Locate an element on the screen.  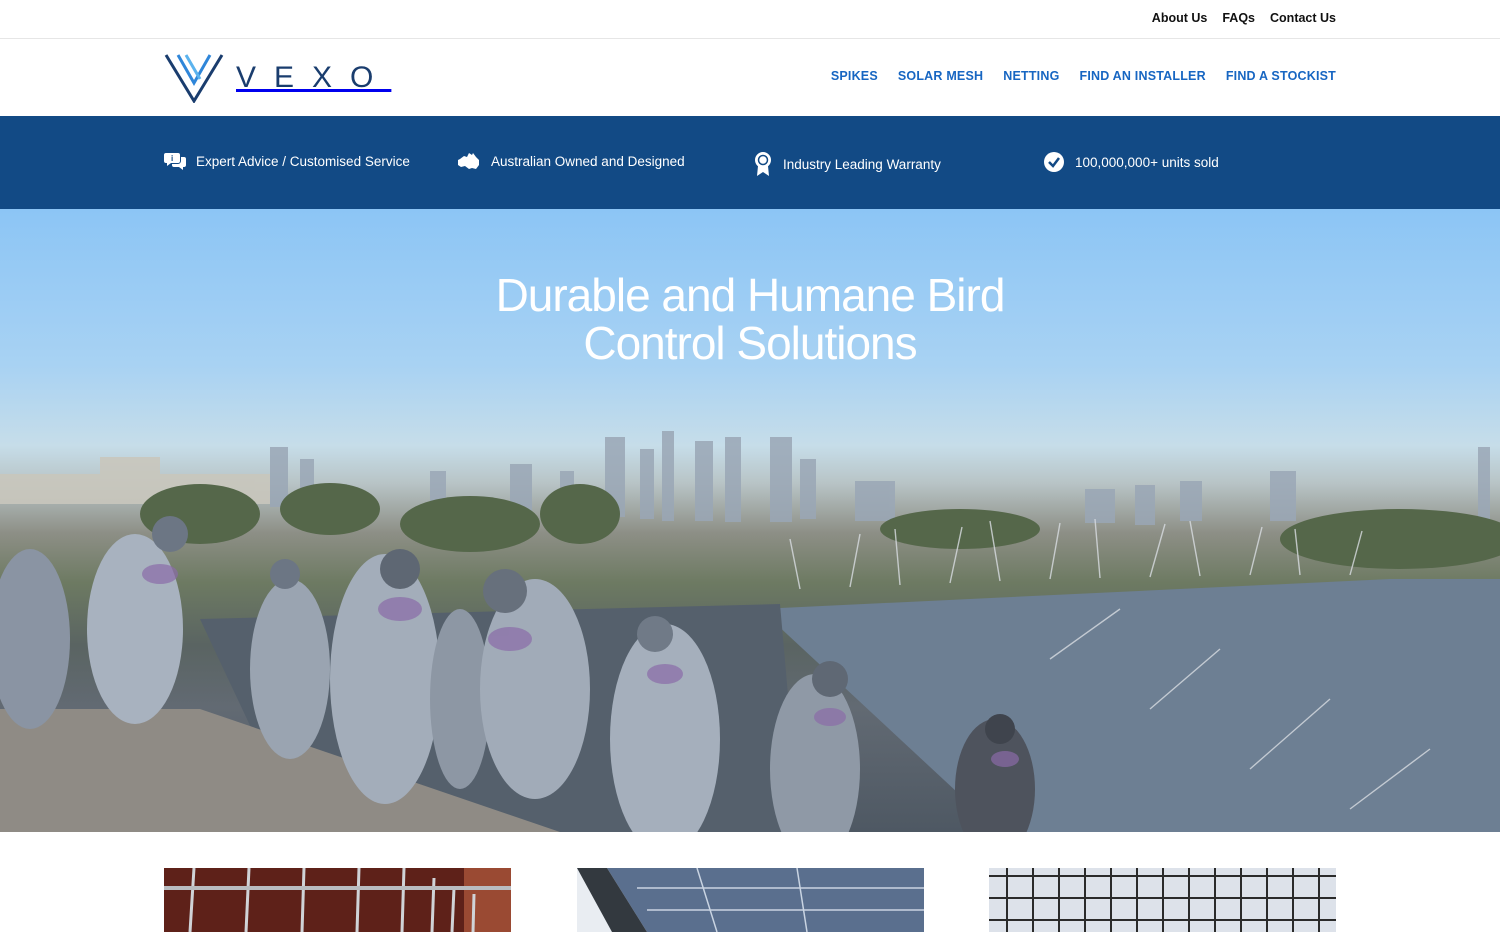
australia-map-icon is located at coordinates (468, 161).